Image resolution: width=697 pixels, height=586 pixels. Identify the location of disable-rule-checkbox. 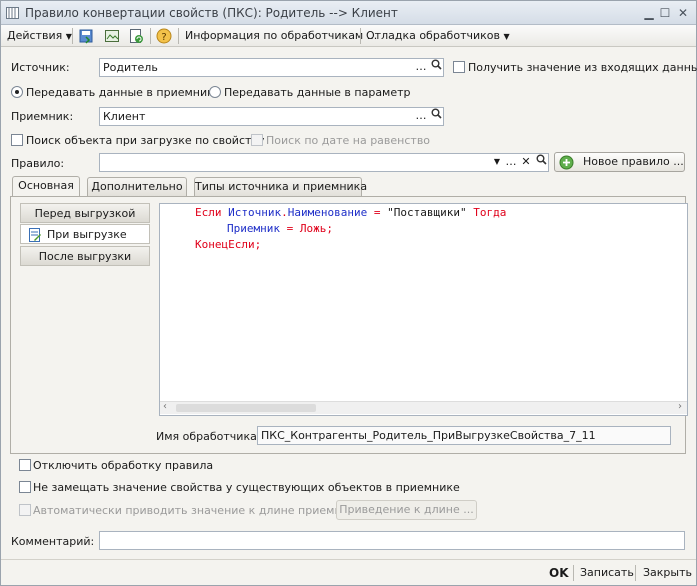
(25, 465).